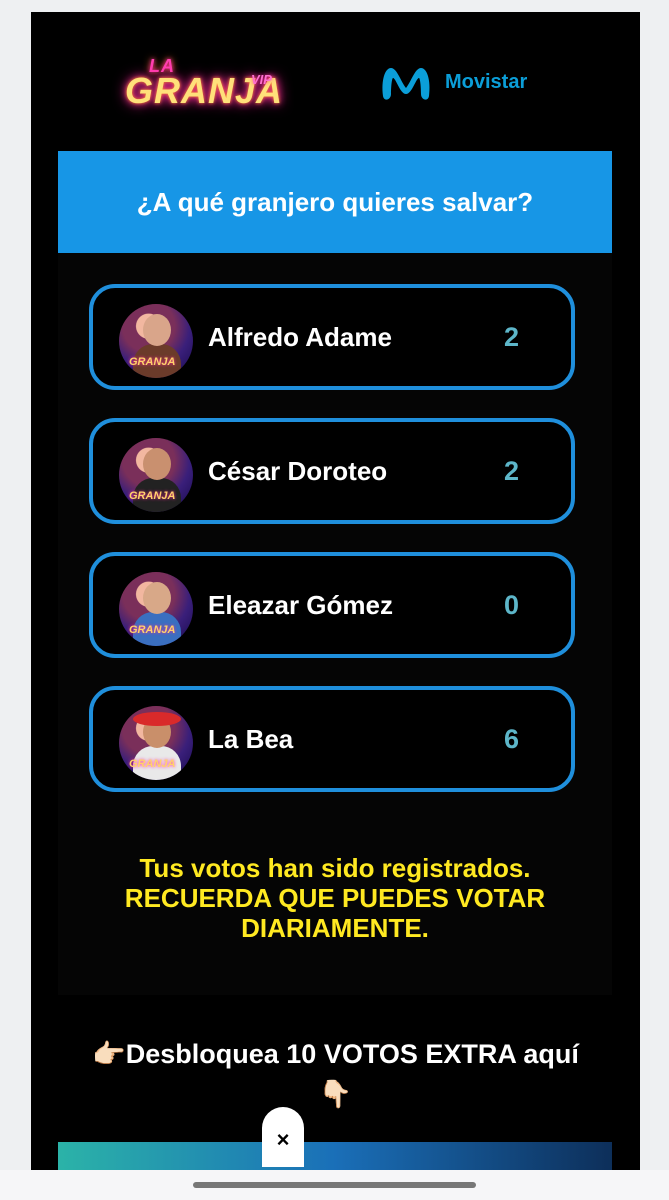 The width and height of the screenshot is (669, 1200). I want to click on notice-line-3: DIARIAMENTE., so click(335, 928).